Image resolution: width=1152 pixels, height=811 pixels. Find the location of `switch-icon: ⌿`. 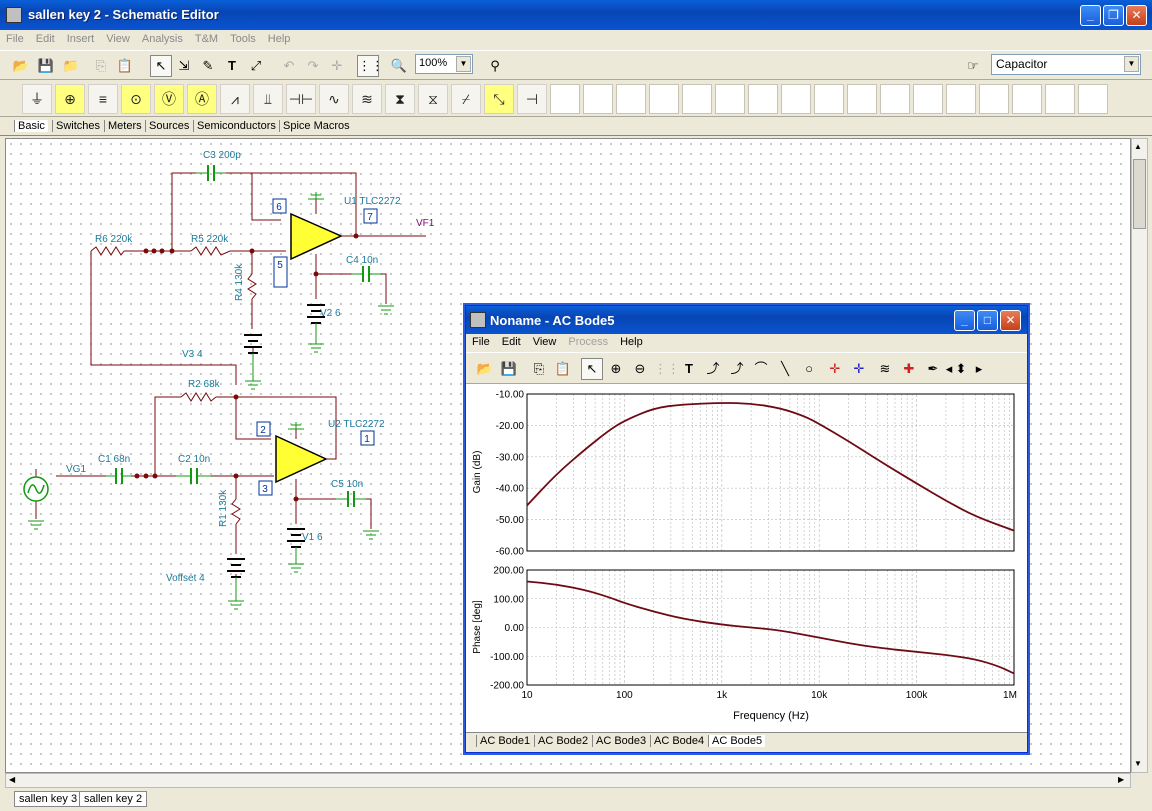

switch-icon: ⌿ is located at coordinates (466, 99).